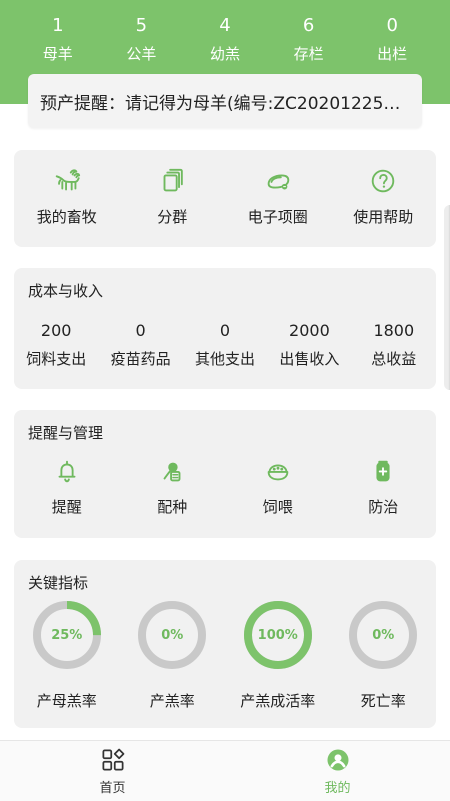 The height and width of the screenshot is (801, 450). Describe the element at coordinates (56, 359) in the screenshot. I see `amount-label: 饲料支出` at that location.